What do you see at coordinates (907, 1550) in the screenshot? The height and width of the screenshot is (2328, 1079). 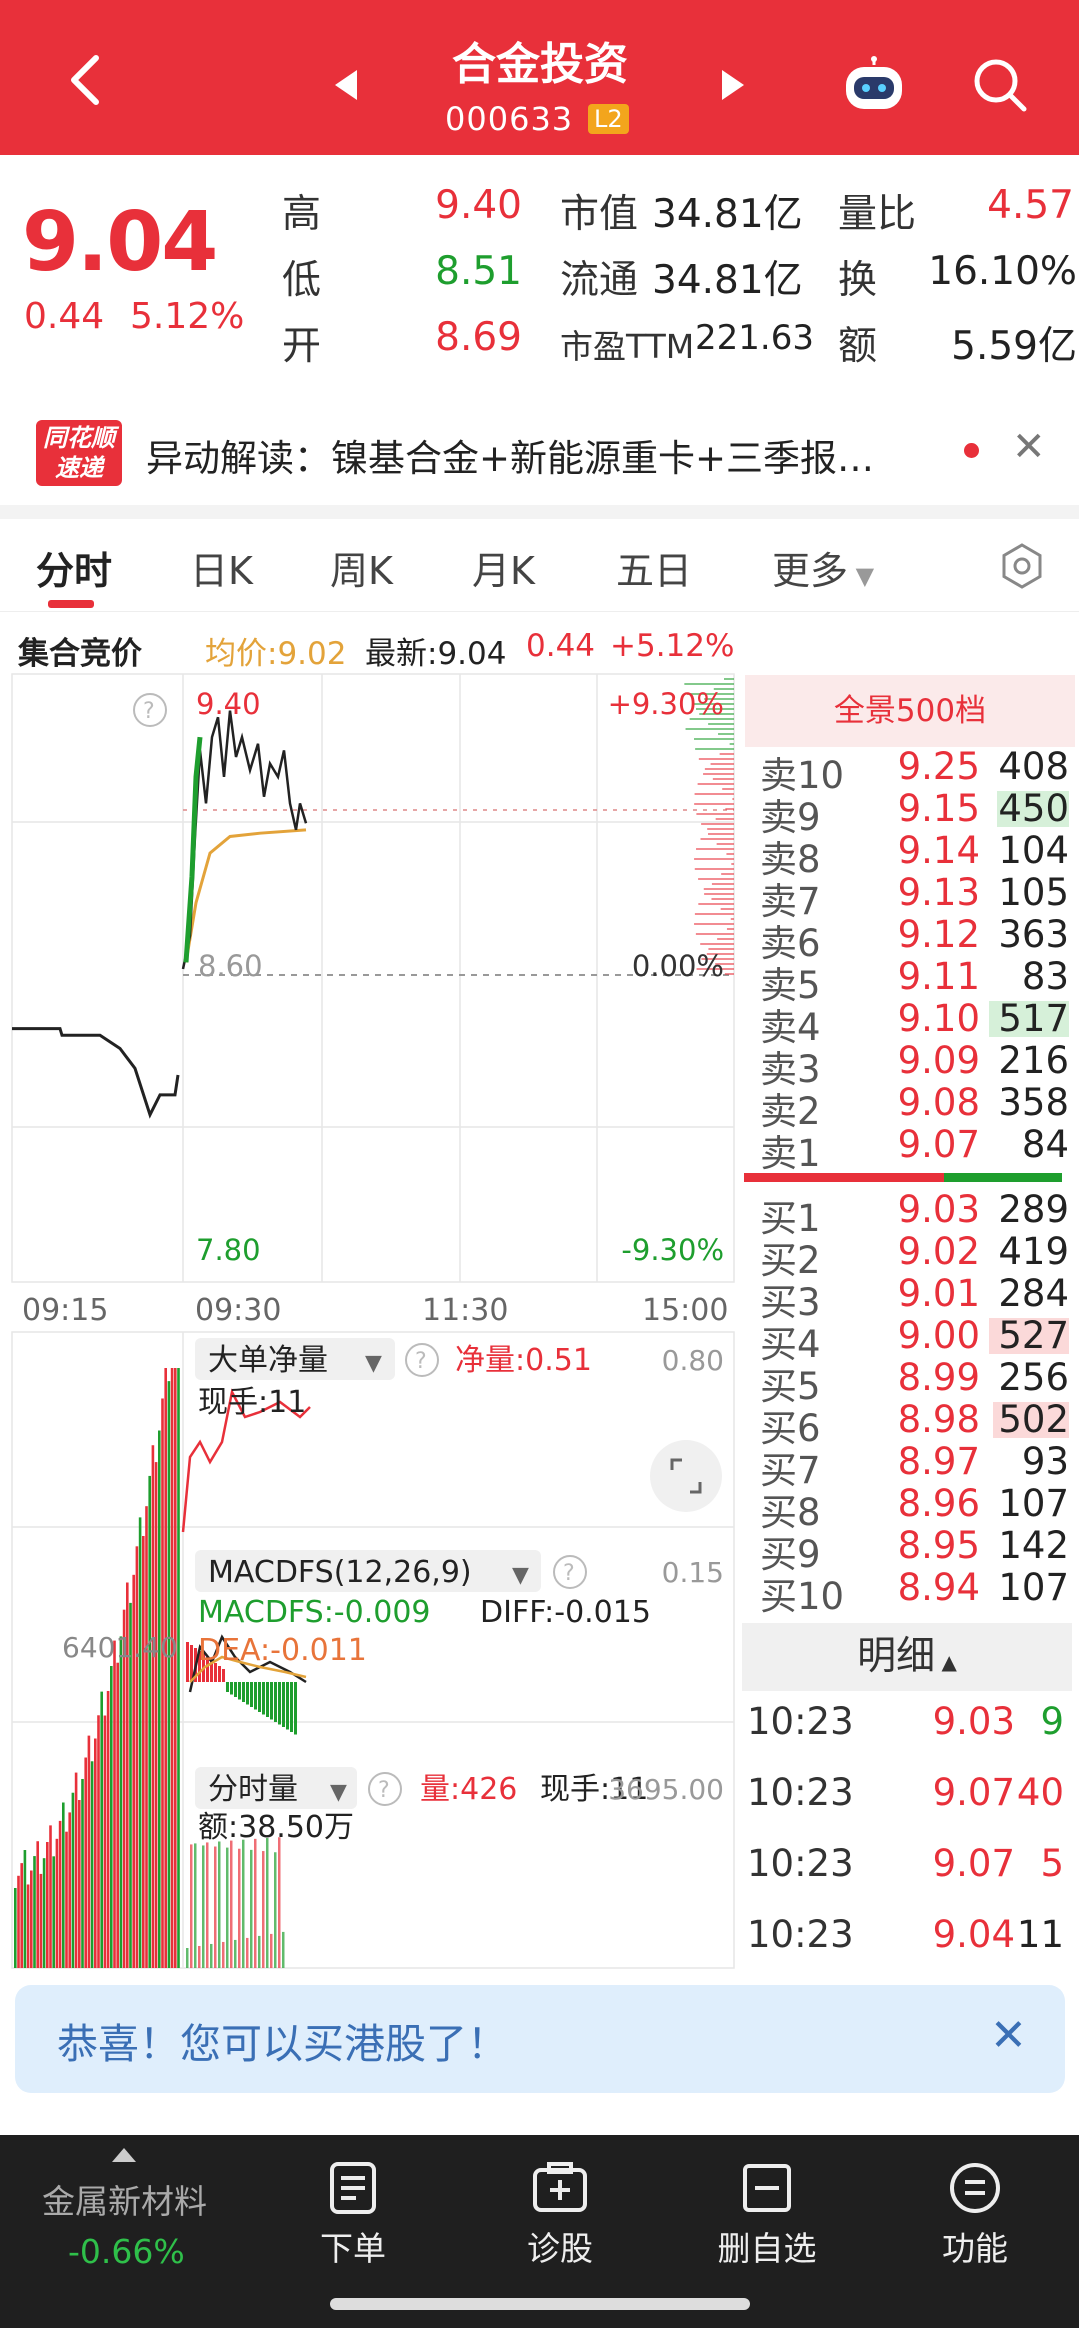 I see `buy-level-row: 买9 8.95 142` at bounding box center [907, 1550].